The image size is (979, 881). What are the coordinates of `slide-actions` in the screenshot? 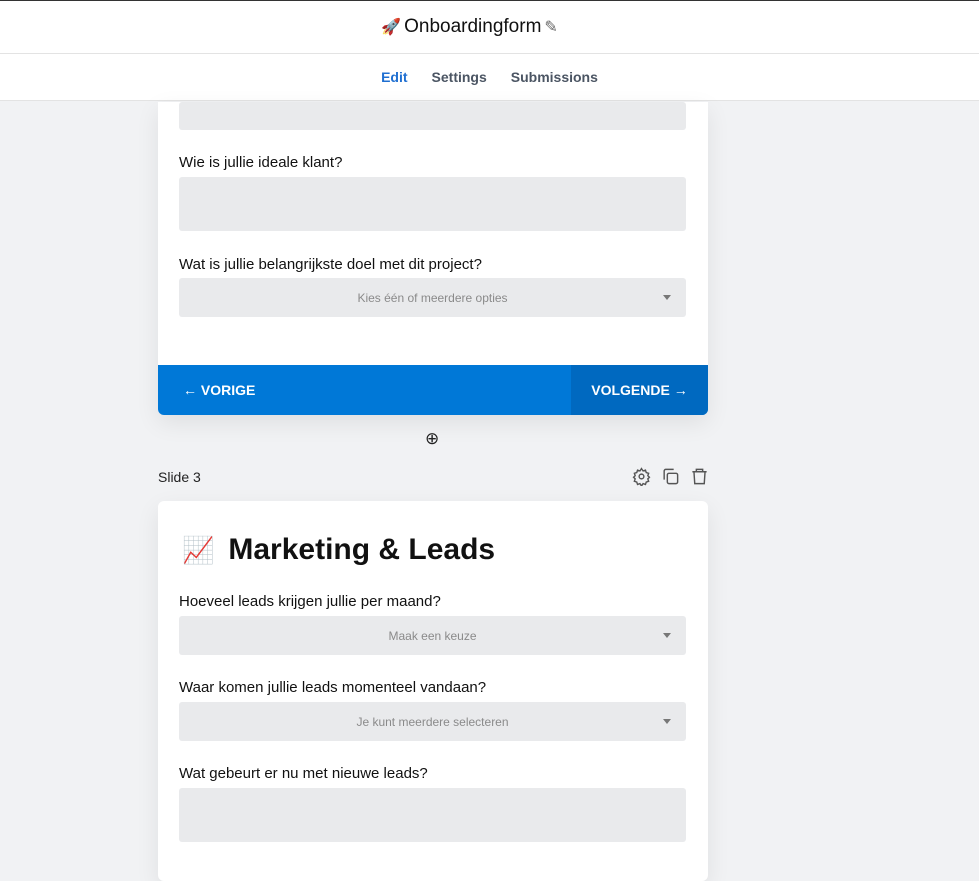 It's located at (670, 476).